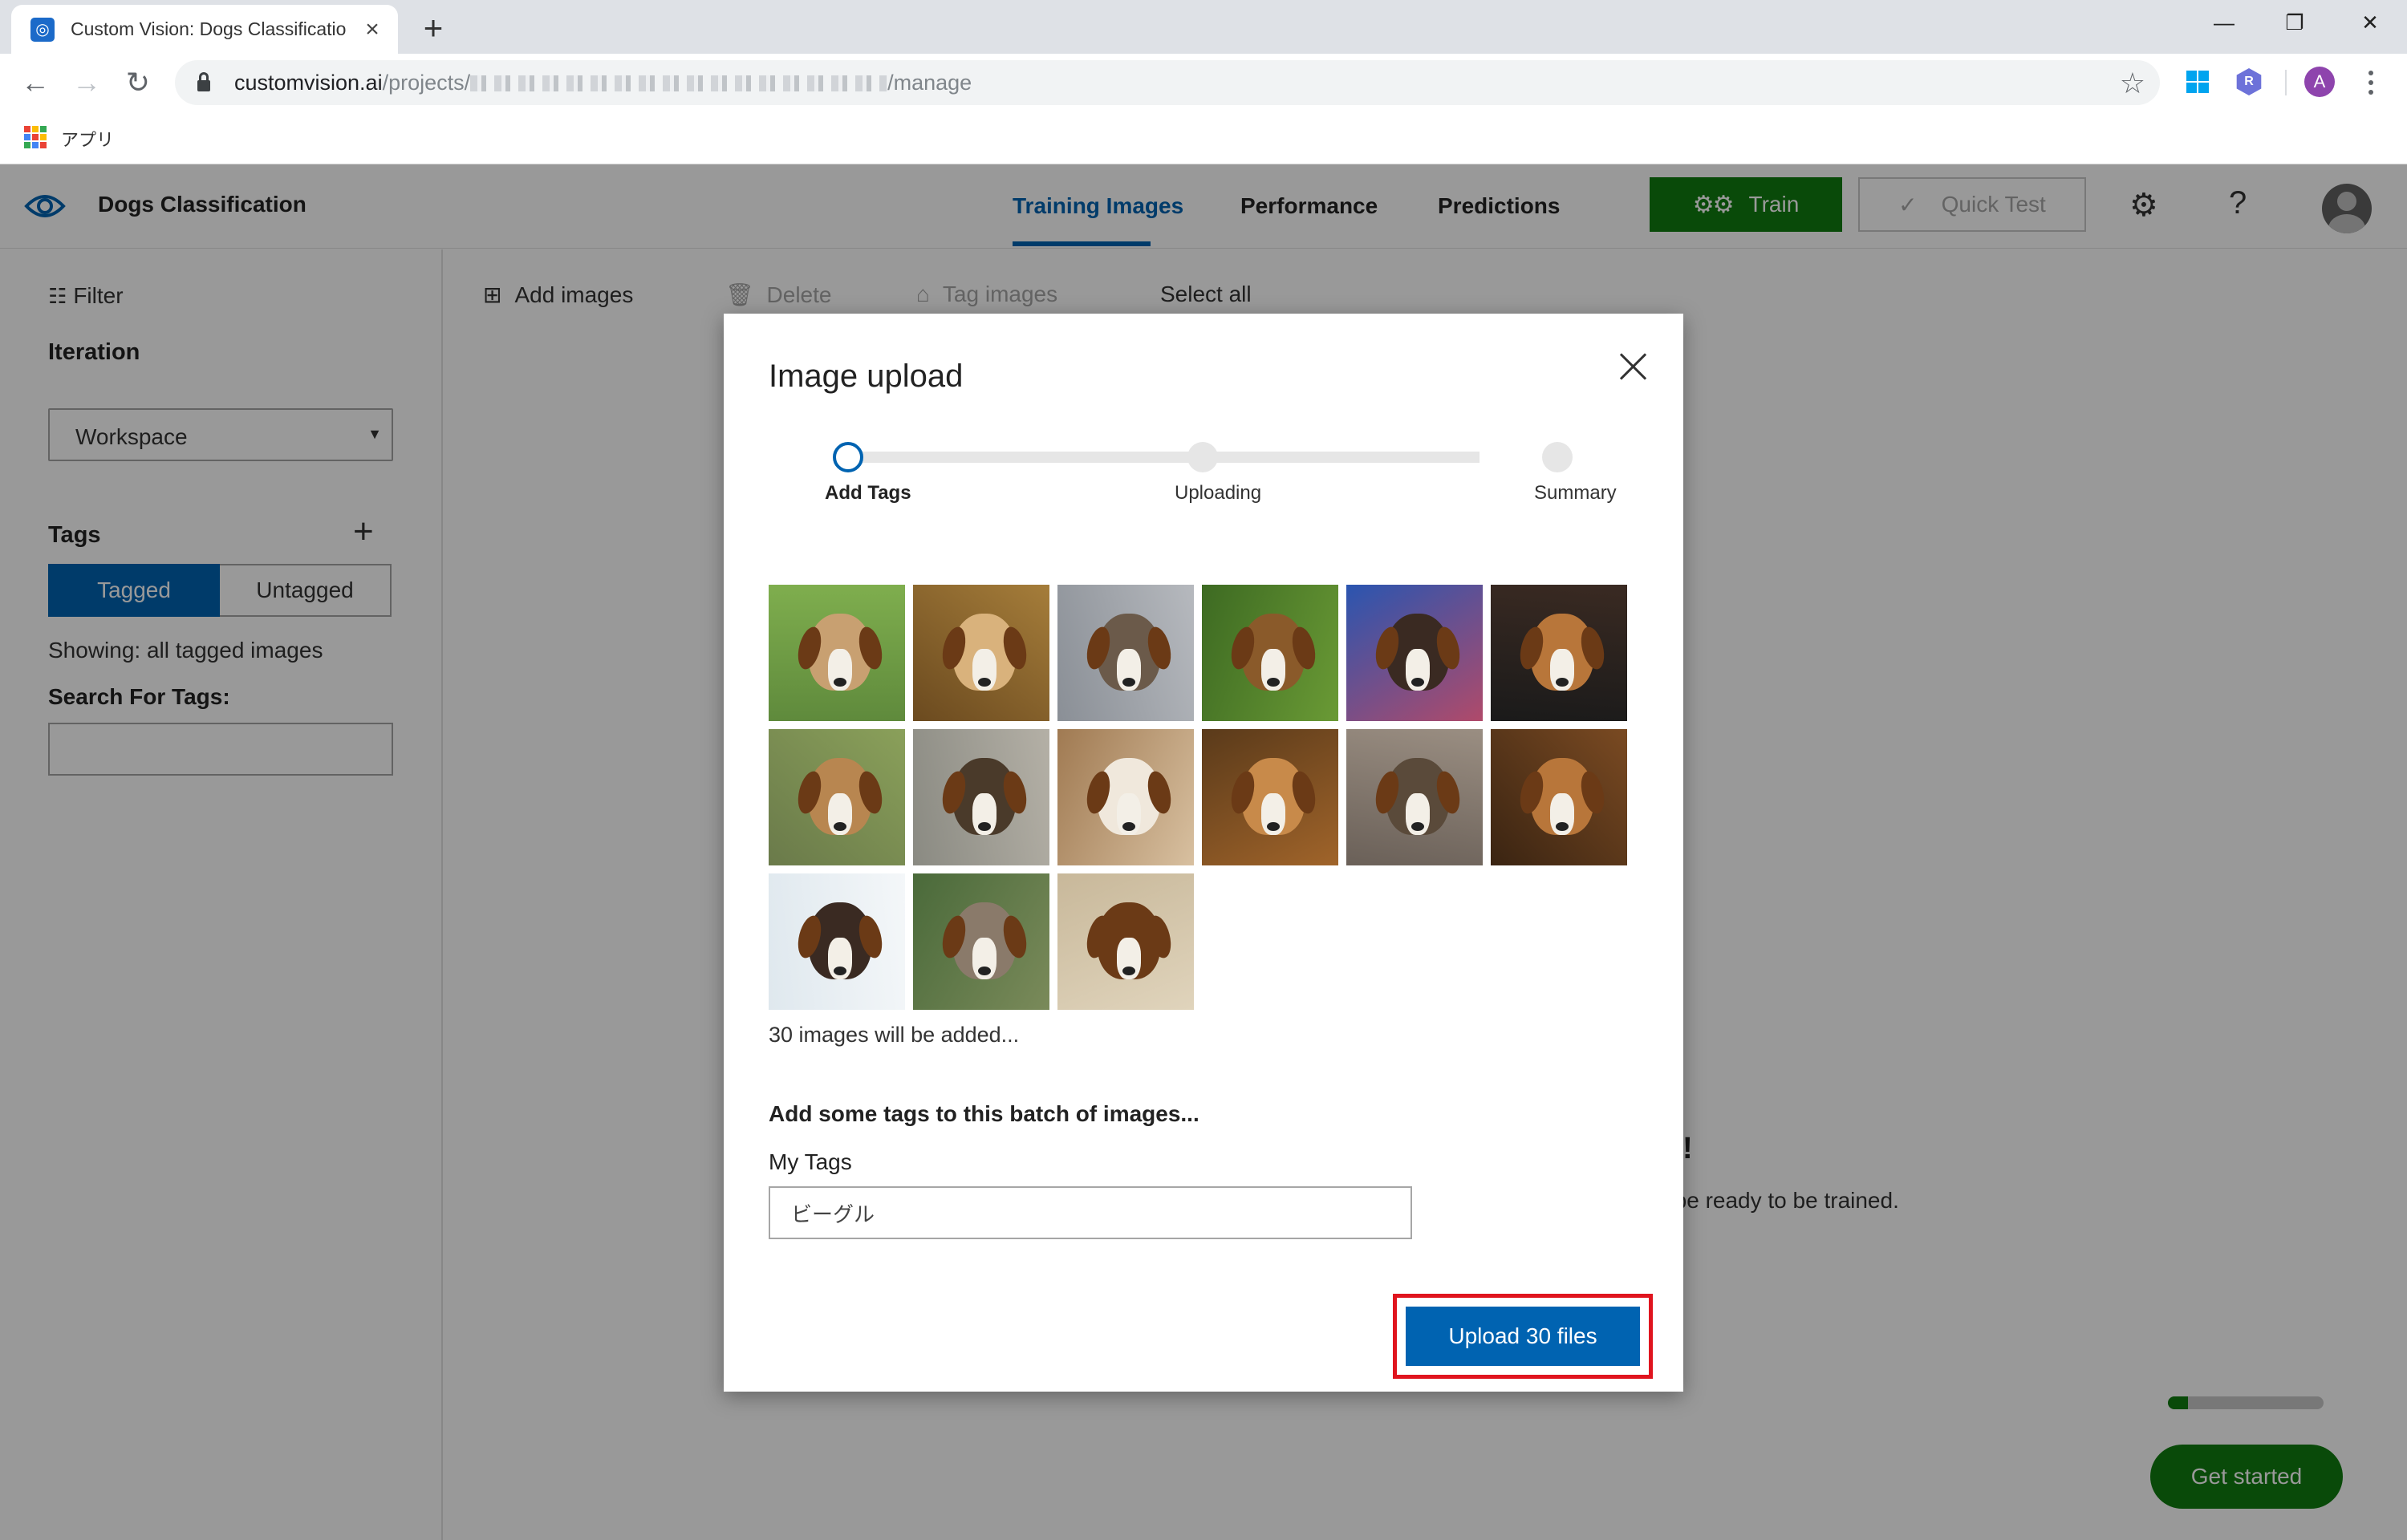 The width and height of the screenshot is (2407, 1540). I want to click on apps-bookmark-label: アプリ, so click(88, 139).